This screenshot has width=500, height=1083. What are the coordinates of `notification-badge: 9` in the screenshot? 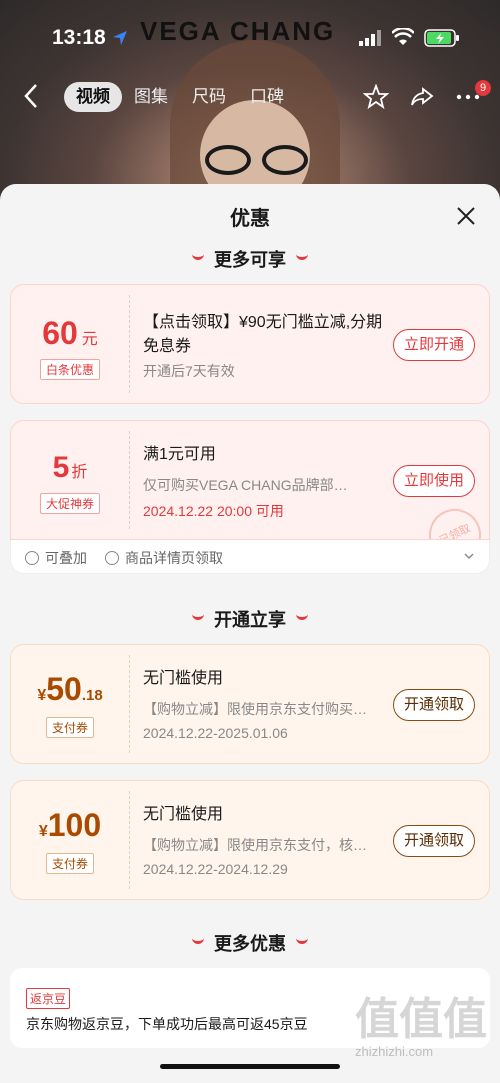 It's located at (483, 88).